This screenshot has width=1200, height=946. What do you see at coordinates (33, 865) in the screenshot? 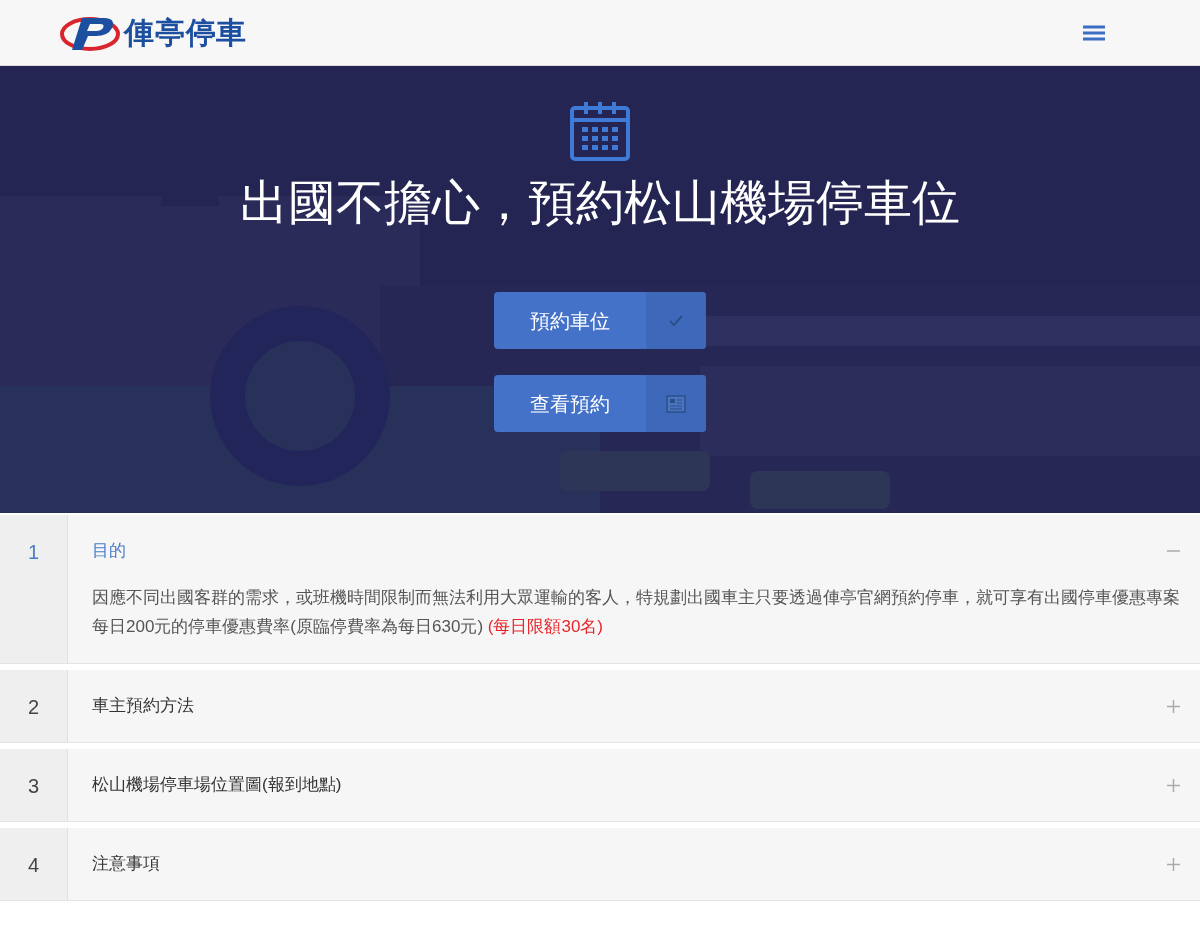
I see `section-number: 4` at bounding box center [33, 865].